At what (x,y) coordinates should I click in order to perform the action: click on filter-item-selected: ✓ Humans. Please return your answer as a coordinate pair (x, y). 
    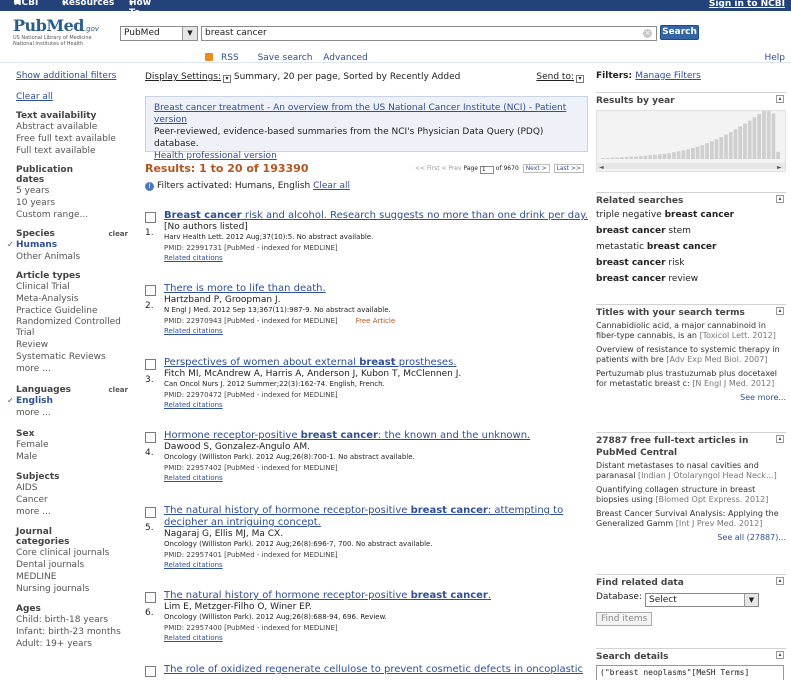
    Looking at the image, I should click on (67, 245).